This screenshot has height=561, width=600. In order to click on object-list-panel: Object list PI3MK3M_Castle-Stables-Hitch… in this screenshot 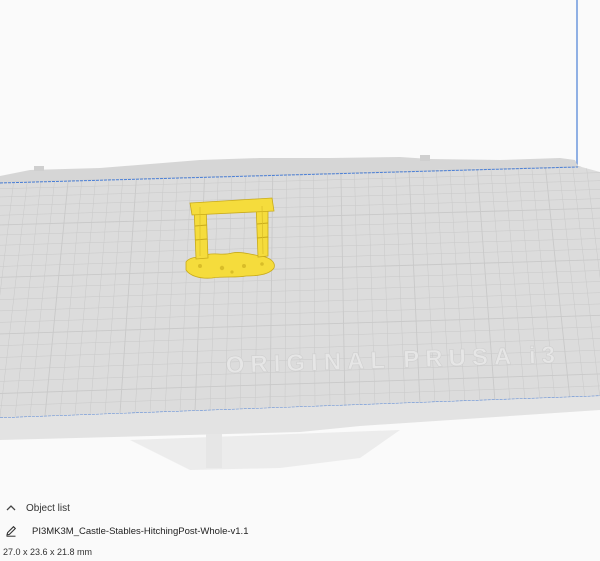, I will do `click(300, 526)`.